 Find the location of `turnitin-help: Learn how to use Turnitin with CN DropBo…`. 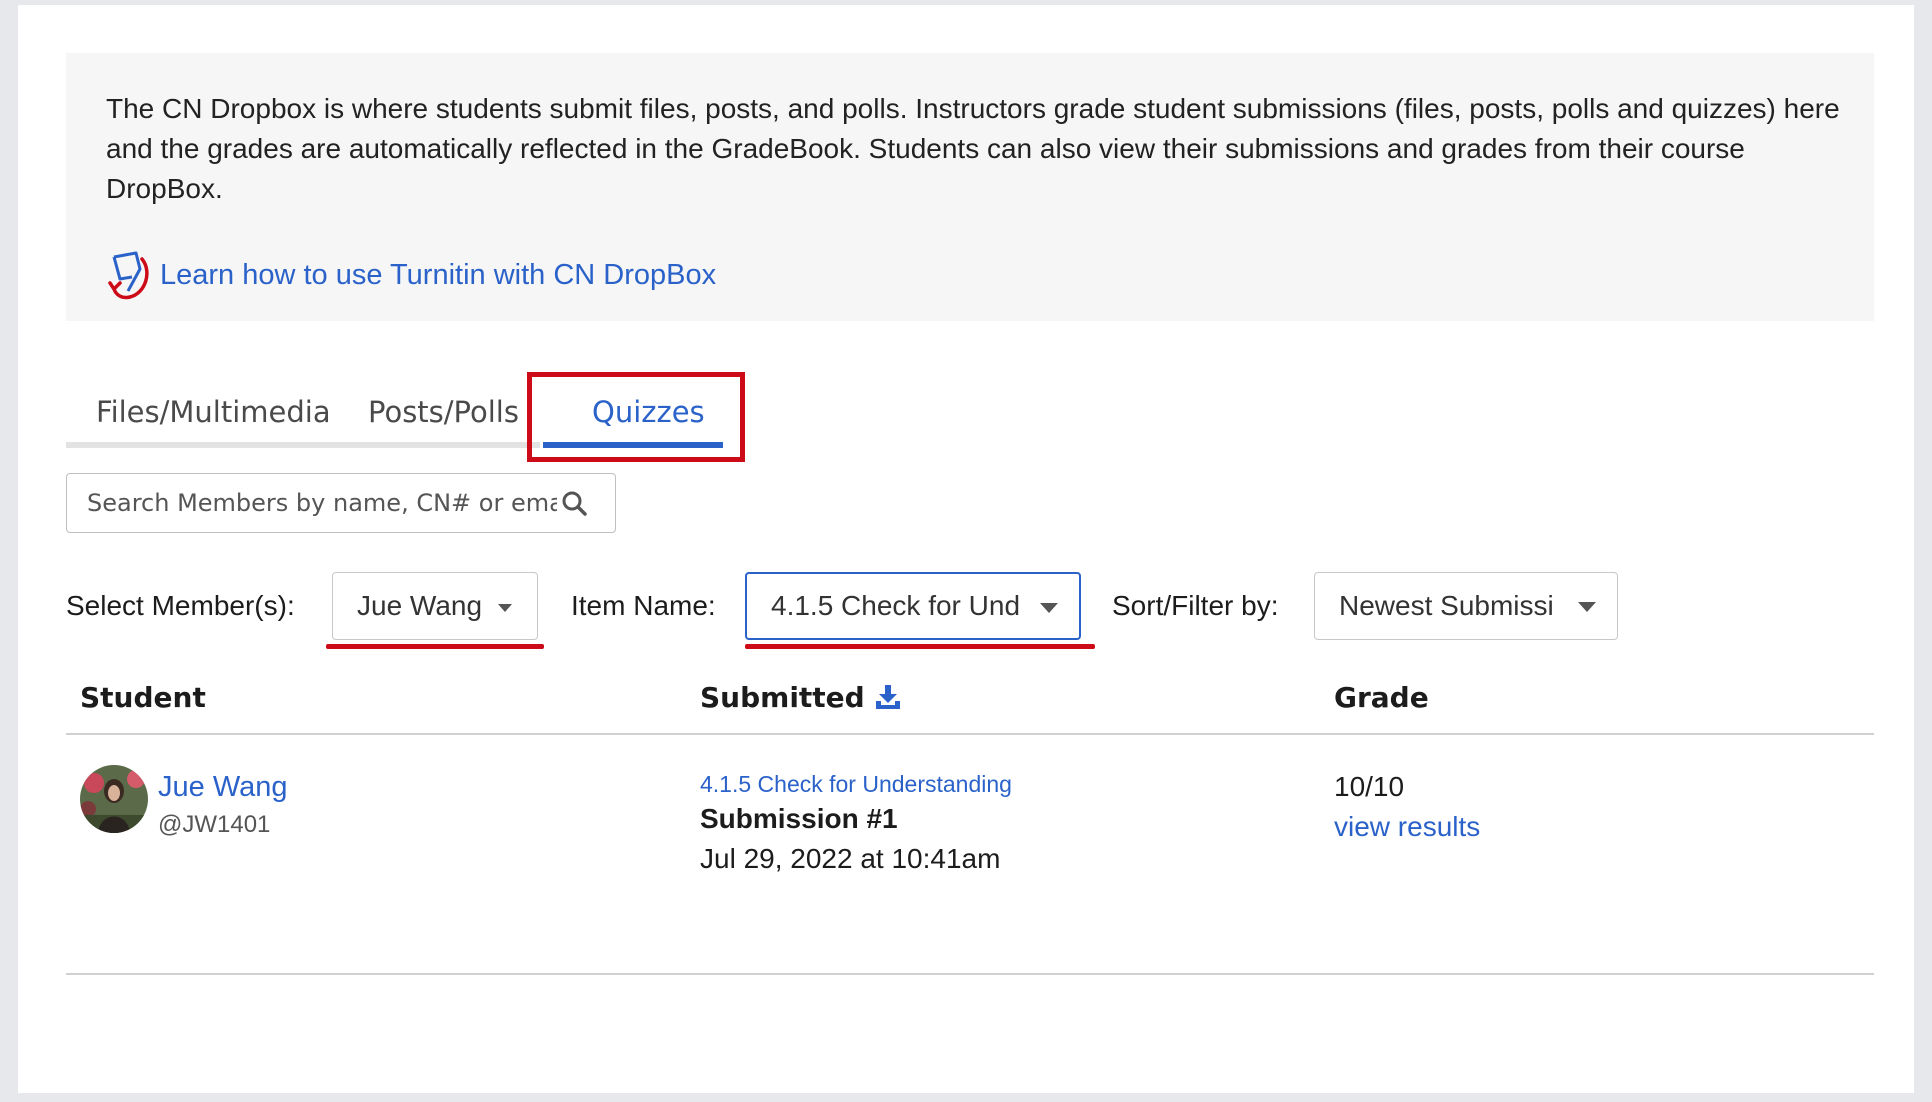

turnitin-help: Learn how to use Turnitin with CN DropBo… is located at coordinates (411, 275).